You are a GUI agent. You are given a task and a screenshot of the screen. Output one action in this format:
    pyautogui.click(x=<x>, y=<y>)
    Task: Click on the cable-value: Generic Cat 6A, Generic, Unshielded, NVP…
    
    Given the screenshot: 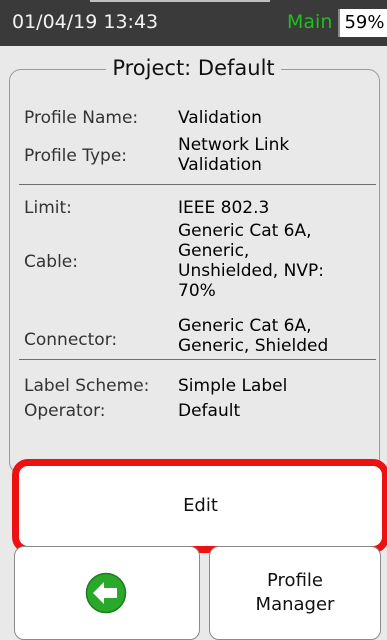 What is the action you would take?
    pyautogui.click(x=251, y=261)
    